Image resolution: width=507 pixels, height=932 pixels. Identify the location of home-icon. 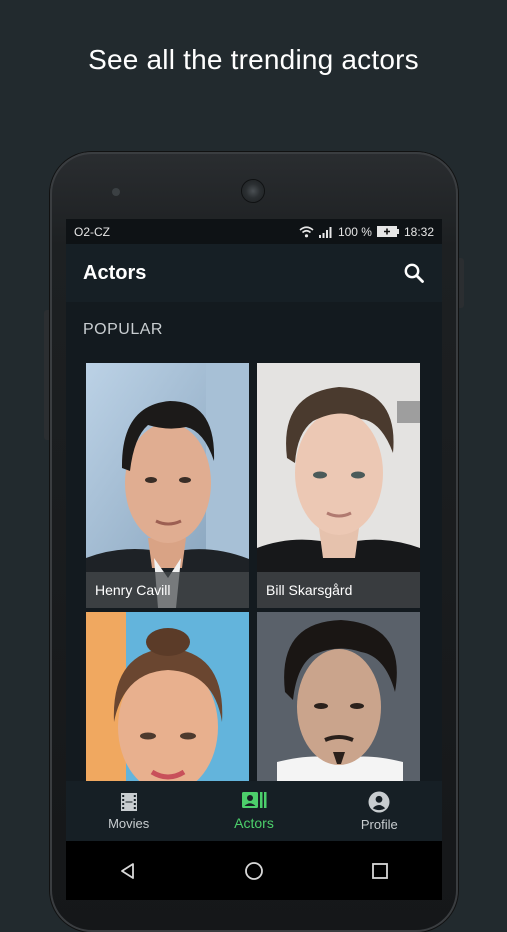
(254, 871).